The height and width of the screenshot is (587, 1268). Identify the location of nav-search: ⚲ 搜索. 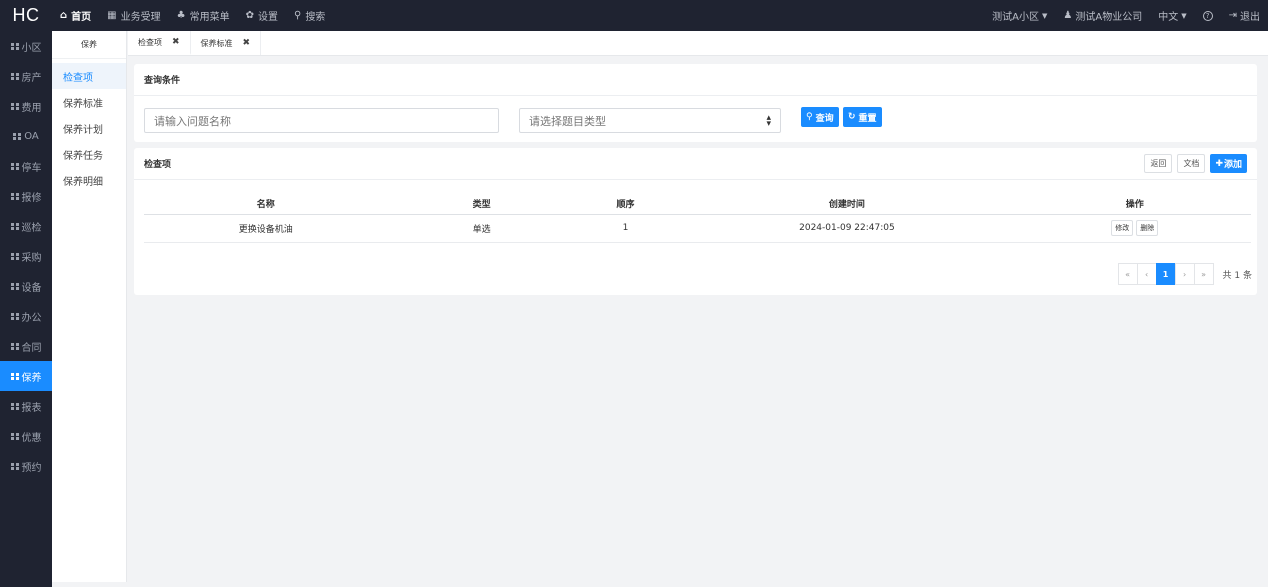
(309, 15).